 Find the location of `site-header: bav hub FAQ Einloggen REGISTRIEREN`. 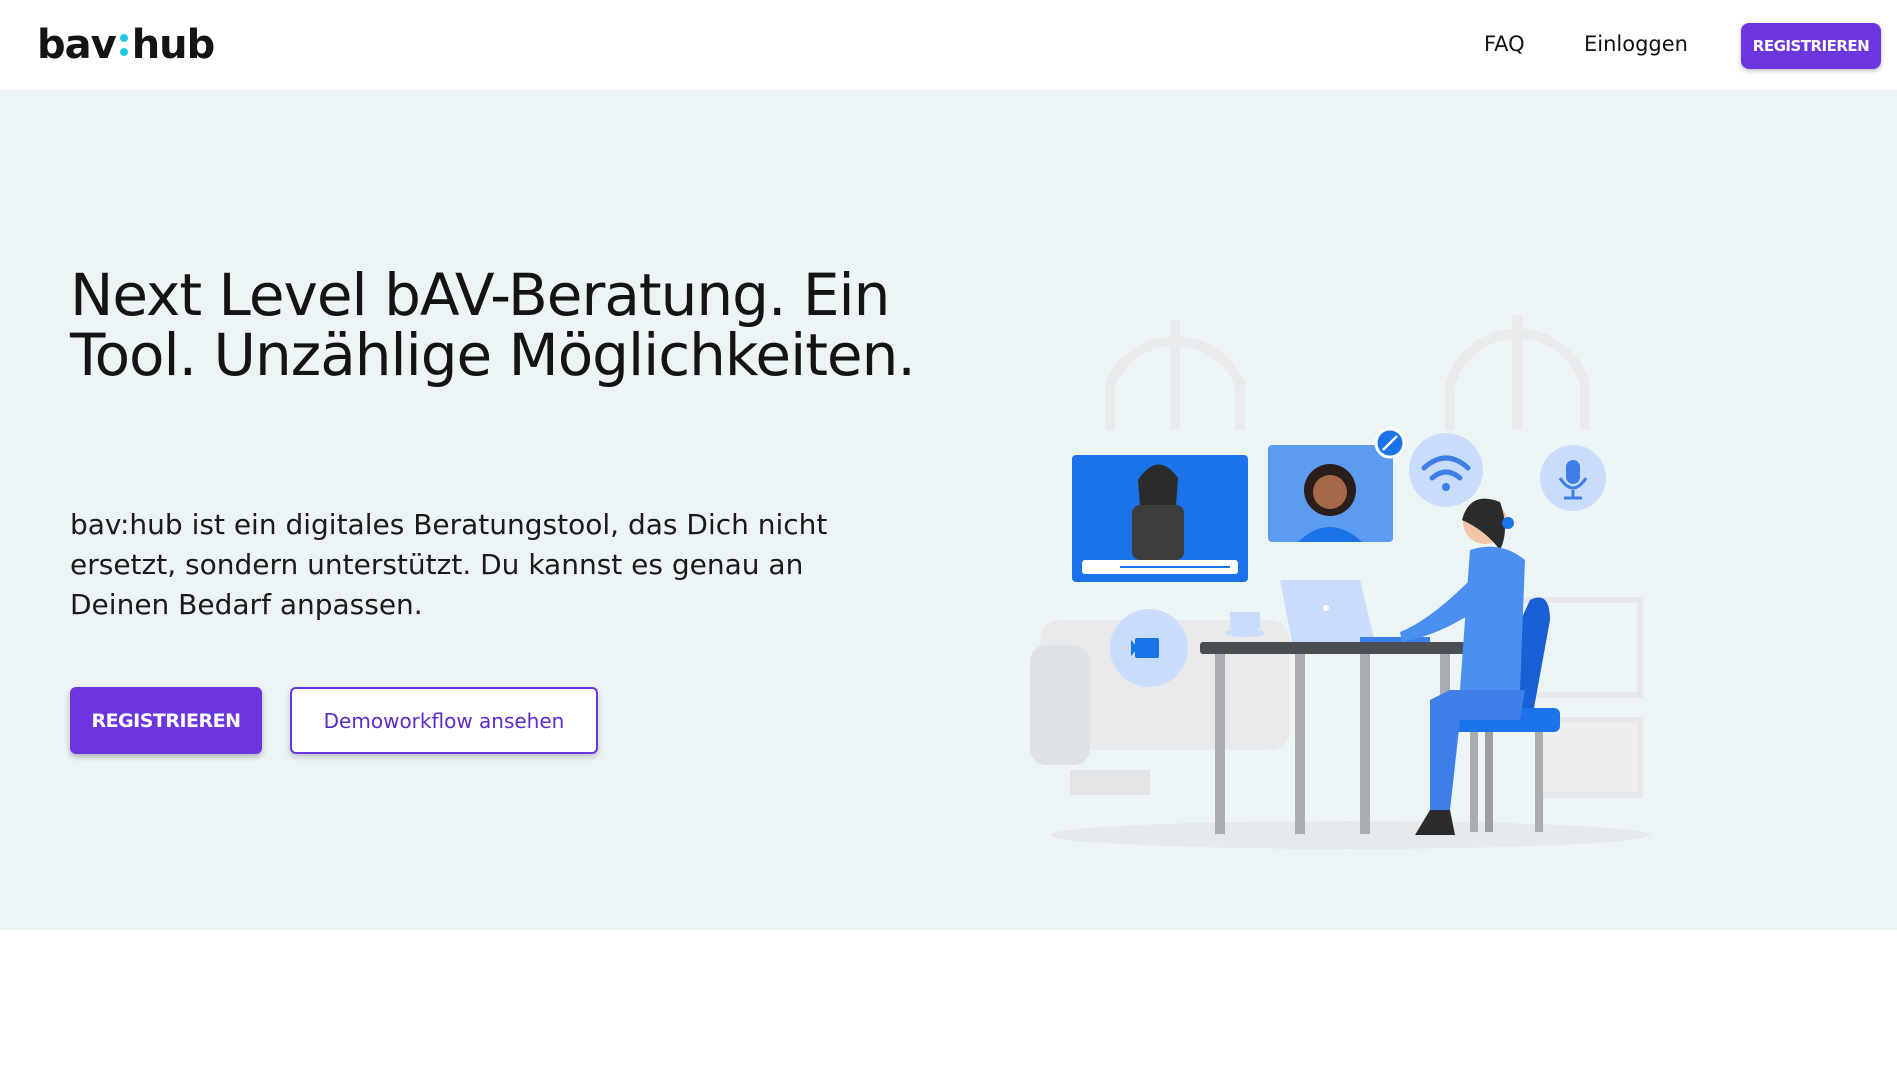

site-header: bav hub FAQ Einloggen REGISTRIEREN is located at coordinates (948, 45).